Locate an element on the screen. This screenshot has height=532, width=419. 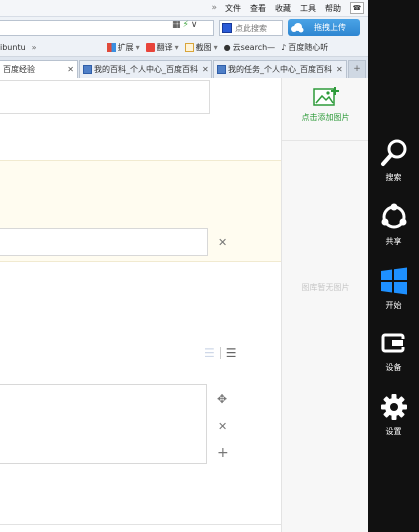
tab-label: 百度经验 is located at coordinates (19, 69).